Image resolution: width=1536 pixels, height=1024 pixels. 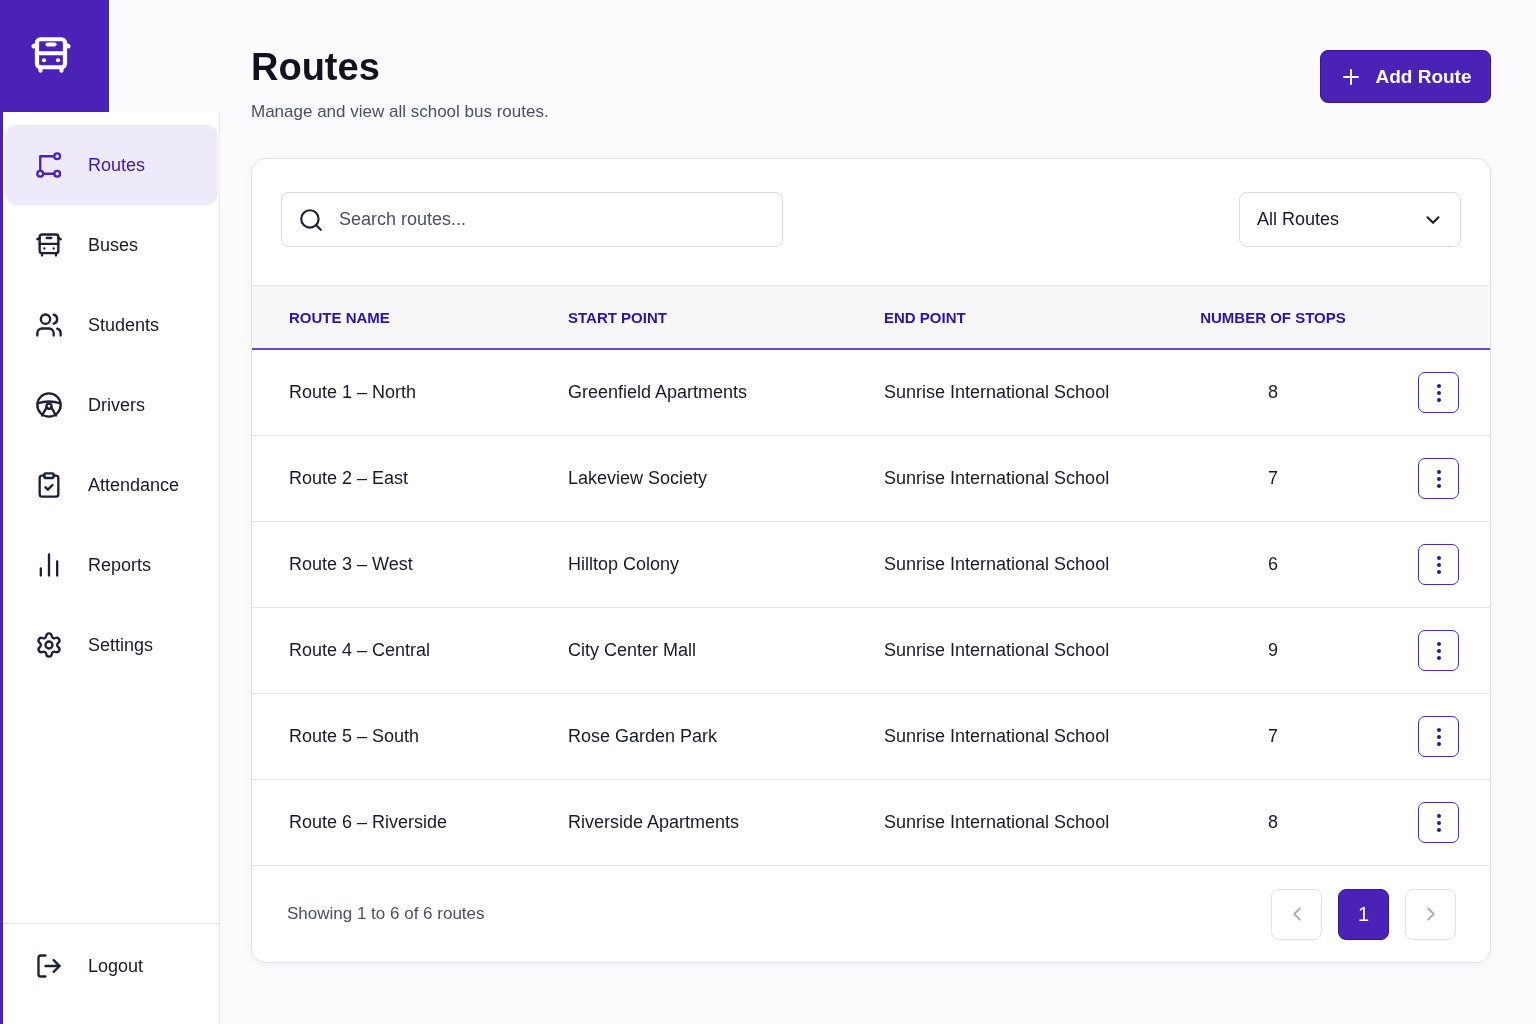 I want to click on table-cell: City Center Mall, so click(x=632, y=650).